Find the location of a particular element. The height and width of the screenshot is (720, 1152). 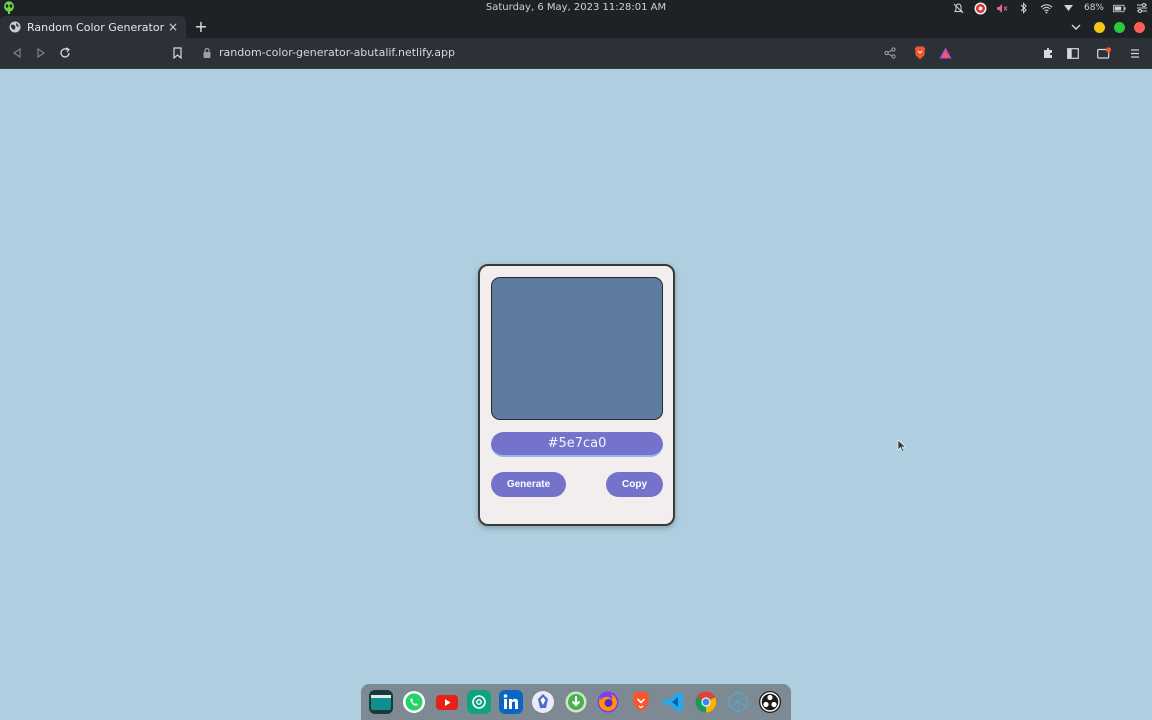

obs-icon is located at coordinates (980, 8).